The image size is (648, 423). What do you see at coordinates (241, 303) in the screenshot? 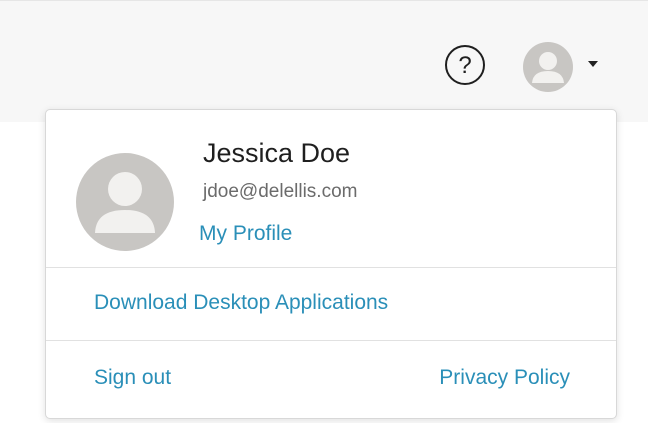
I see `download-desktop-apps-link: Download Desktop Applications` at bounding box center [241, 303].